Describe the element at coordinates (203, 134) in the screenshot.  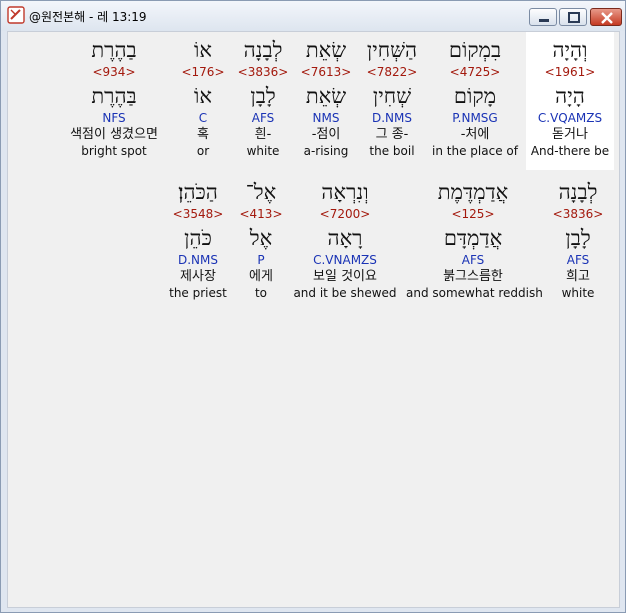
I see `korean-gloss: 혹` at that location.